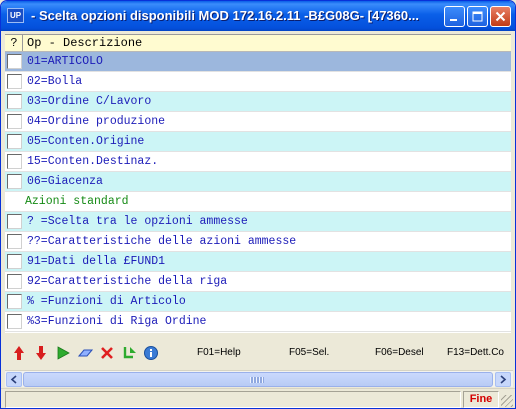 This screenshot has height=409, width=516. What do you see at coordinates (258, 162) in the screenshot?
I see `list-item: 15=Conten.Destinaz.` at bounding box center [258, 162].